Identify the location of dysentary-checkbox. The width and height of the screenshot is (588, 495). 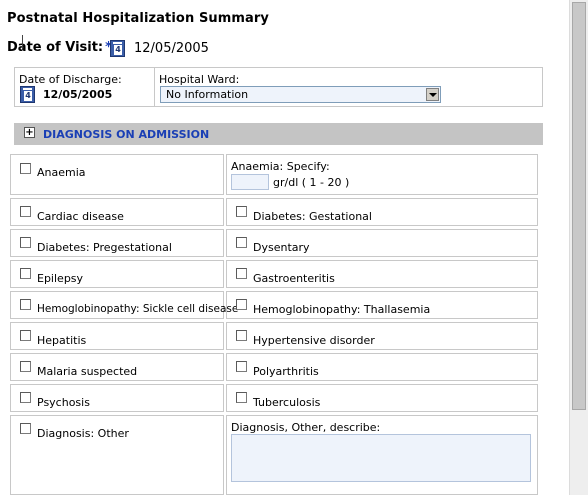
(241, 242).